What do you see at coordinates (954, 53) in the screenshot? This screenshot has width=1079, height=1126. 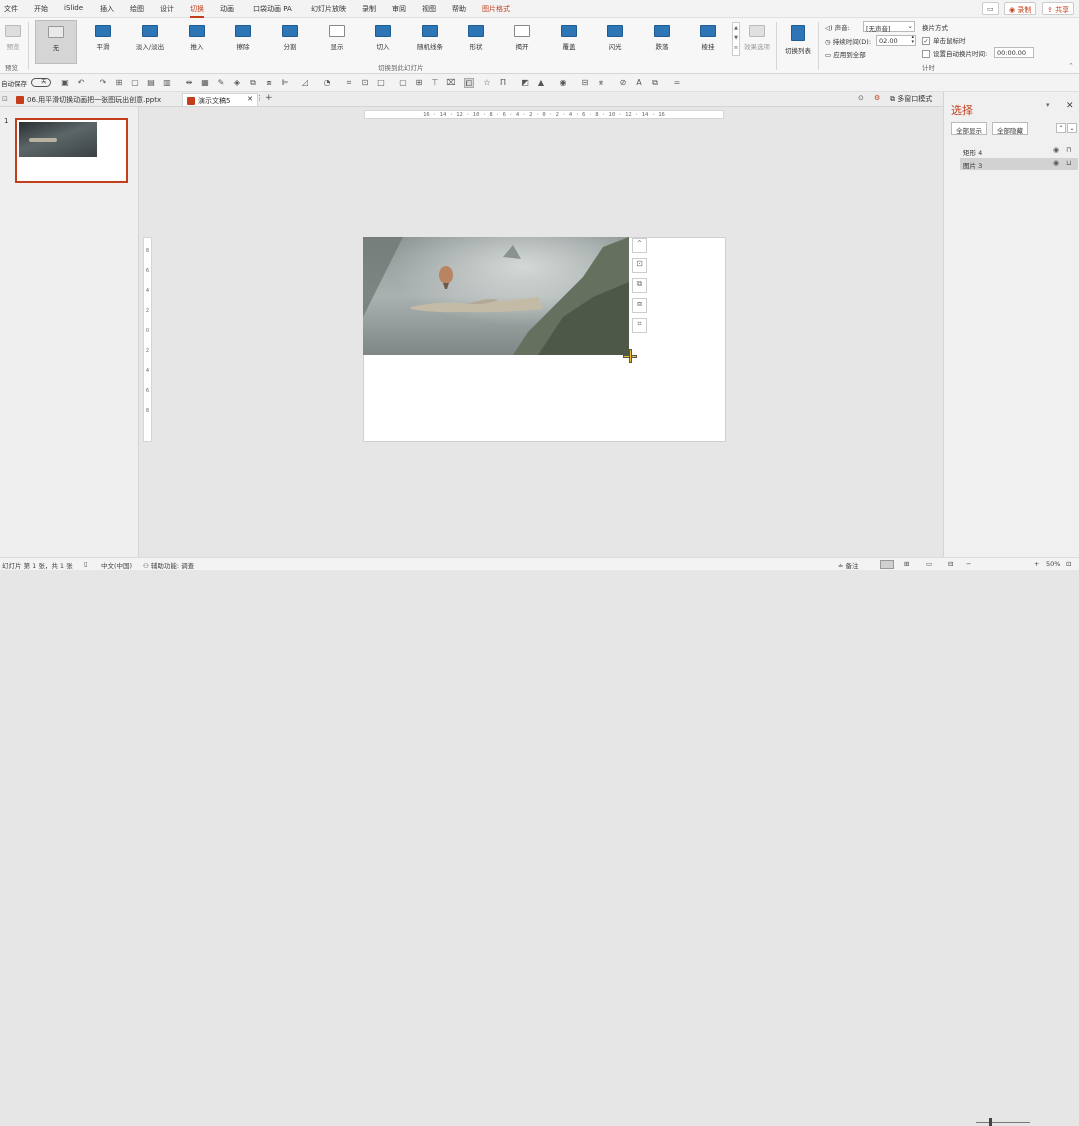 I see `after-time-checkbox: 设置自动换片时间:` at bounding box center [954, 53].